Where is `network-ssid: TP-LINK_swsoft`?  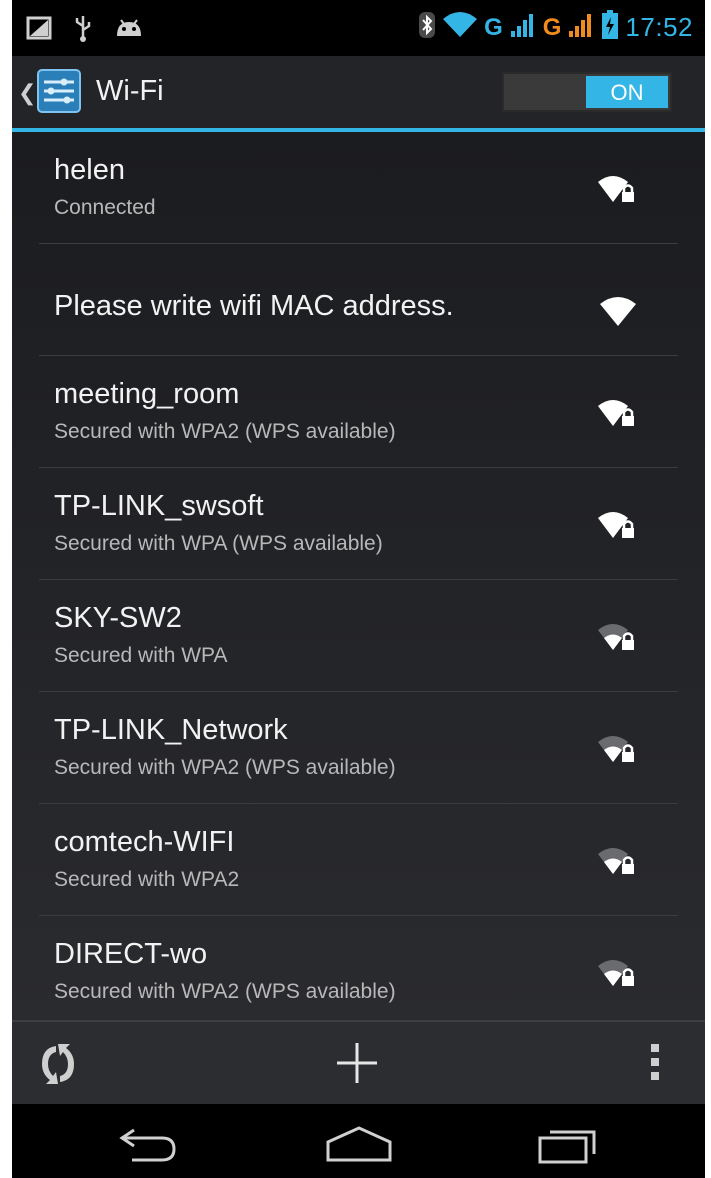
network-ssid: TP-LINK_swsoft is located at coordinates (159, 506).